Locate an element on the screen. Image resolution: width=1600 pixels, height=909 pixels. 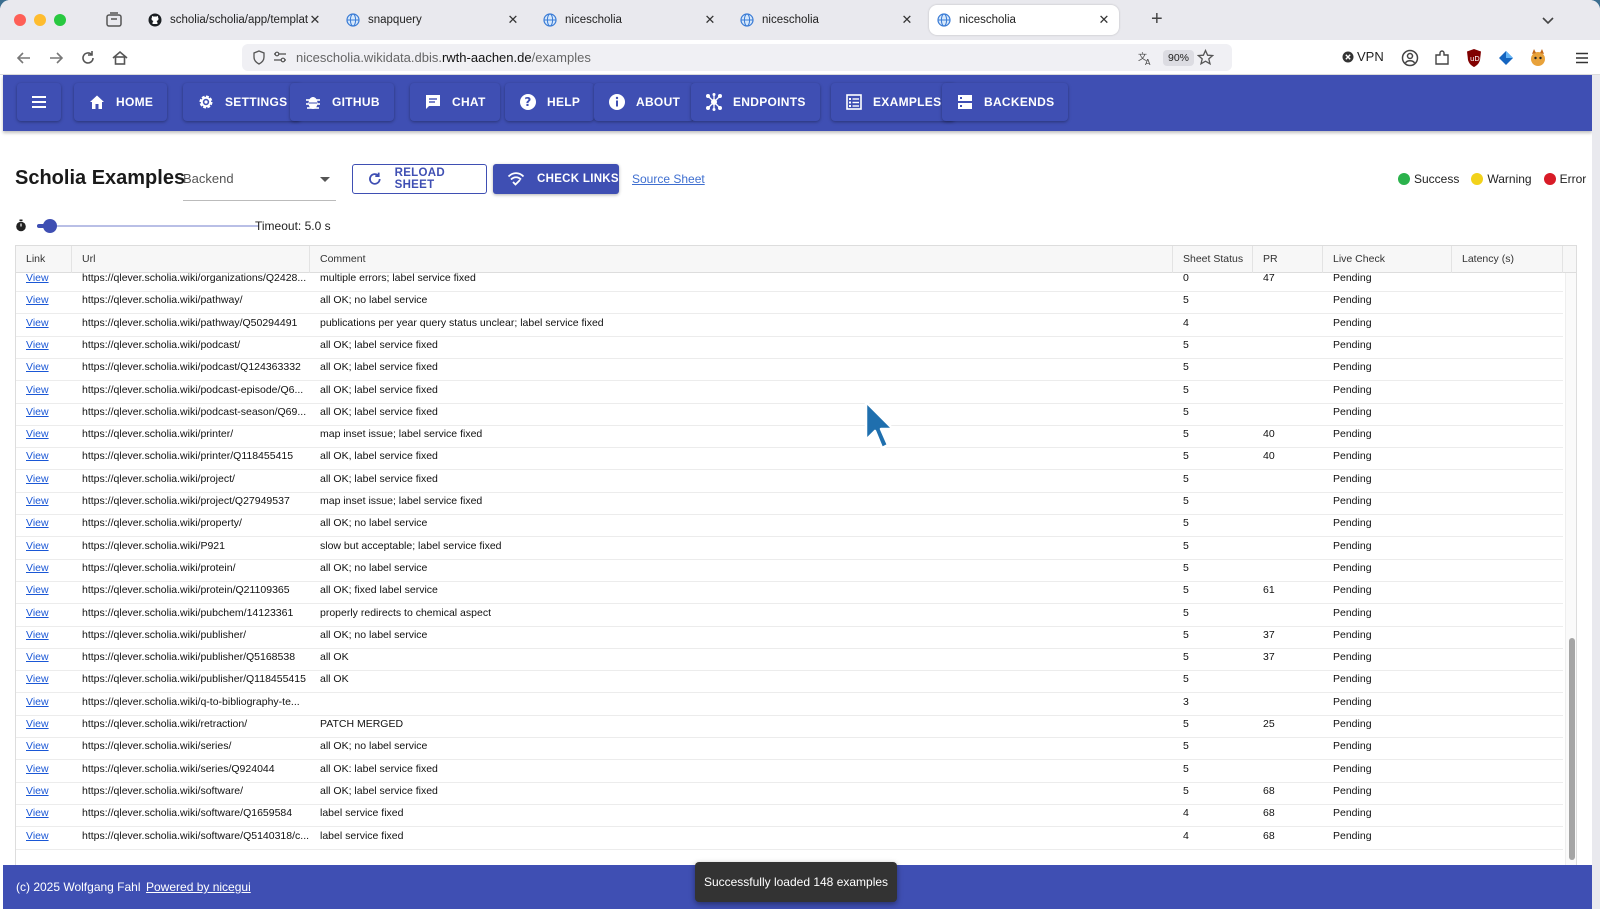
home-icon is located at coordinates (120, 58).